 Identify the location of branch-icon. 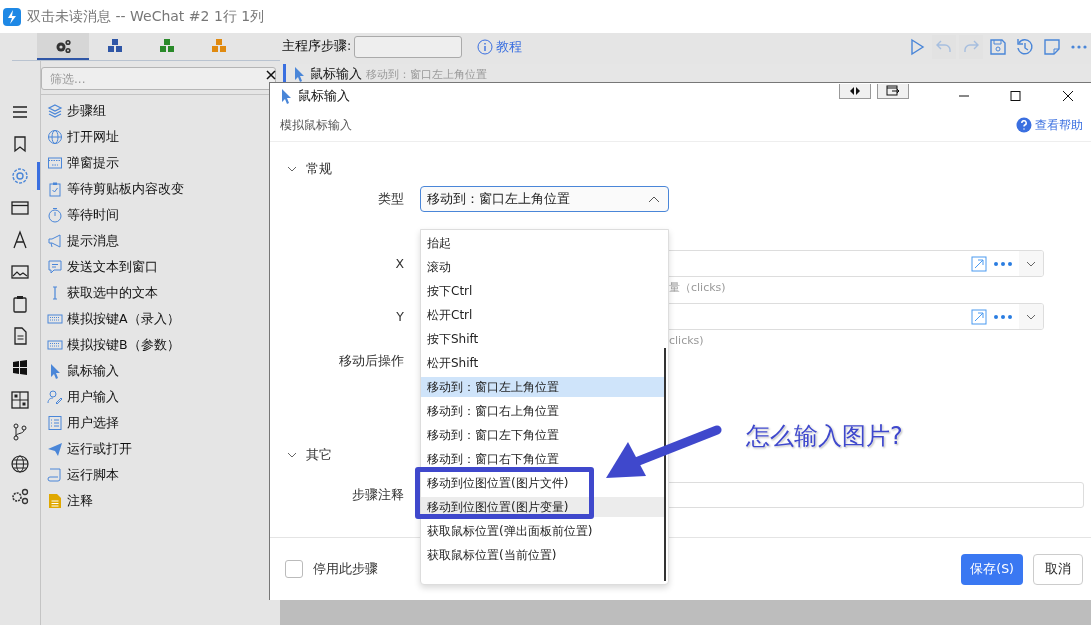
(20, 432).